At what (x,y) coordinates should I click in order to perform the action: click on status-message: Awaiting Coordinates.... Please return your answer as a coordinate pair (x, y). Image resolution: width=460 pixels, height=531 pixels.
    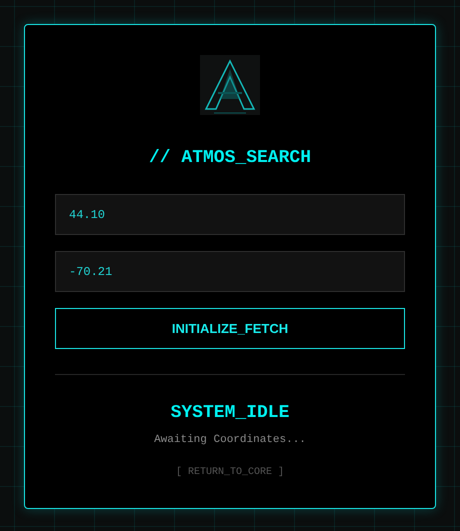
    Looking at the image, I should click on (230, 440).